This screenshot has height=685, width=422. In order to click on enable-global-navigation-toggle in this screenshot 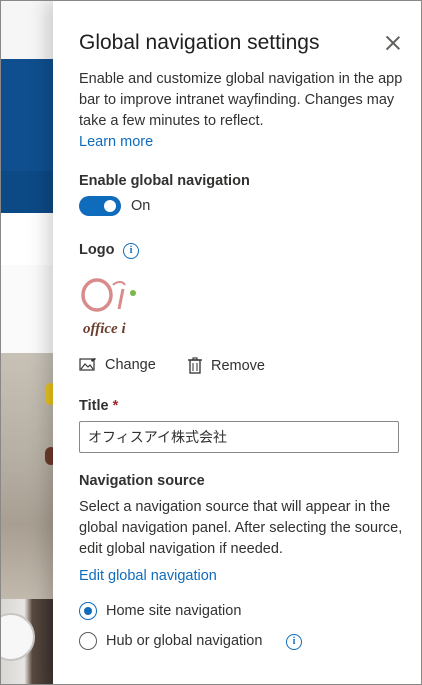, I will do `click(100, 206)`.